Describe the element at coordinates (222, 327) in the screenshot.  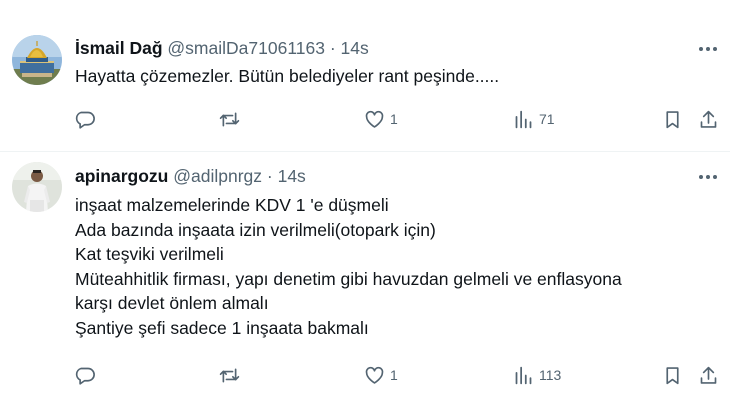
I see `tweet-text-line: Şantiye şefi sadece 1 inşaata bakmalı` at that location.